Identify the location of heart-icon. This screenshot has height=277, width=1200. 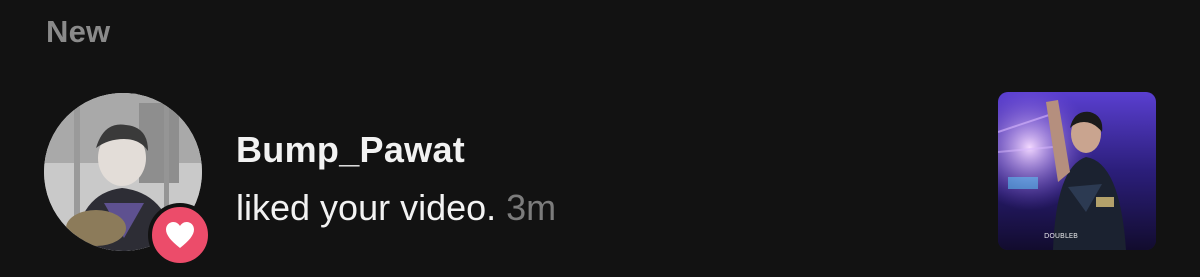
(180, 235).